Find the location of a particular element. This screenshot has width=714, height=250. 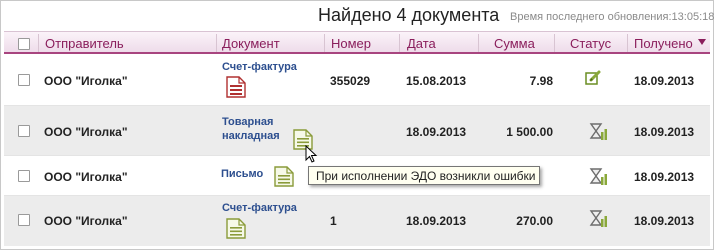

amount-cell: 1 500.00 is located at coordinates (529, 132).